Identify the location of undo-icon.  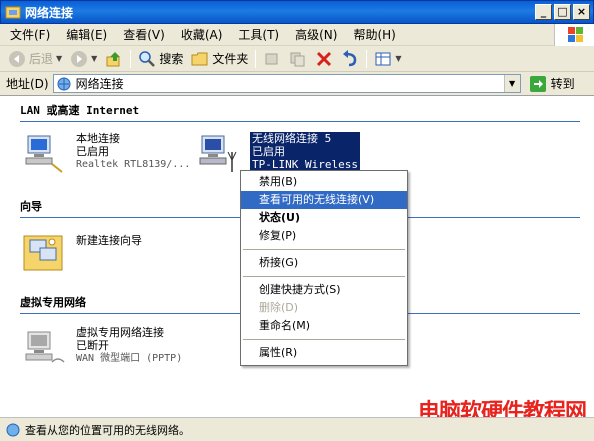
(350, 57).